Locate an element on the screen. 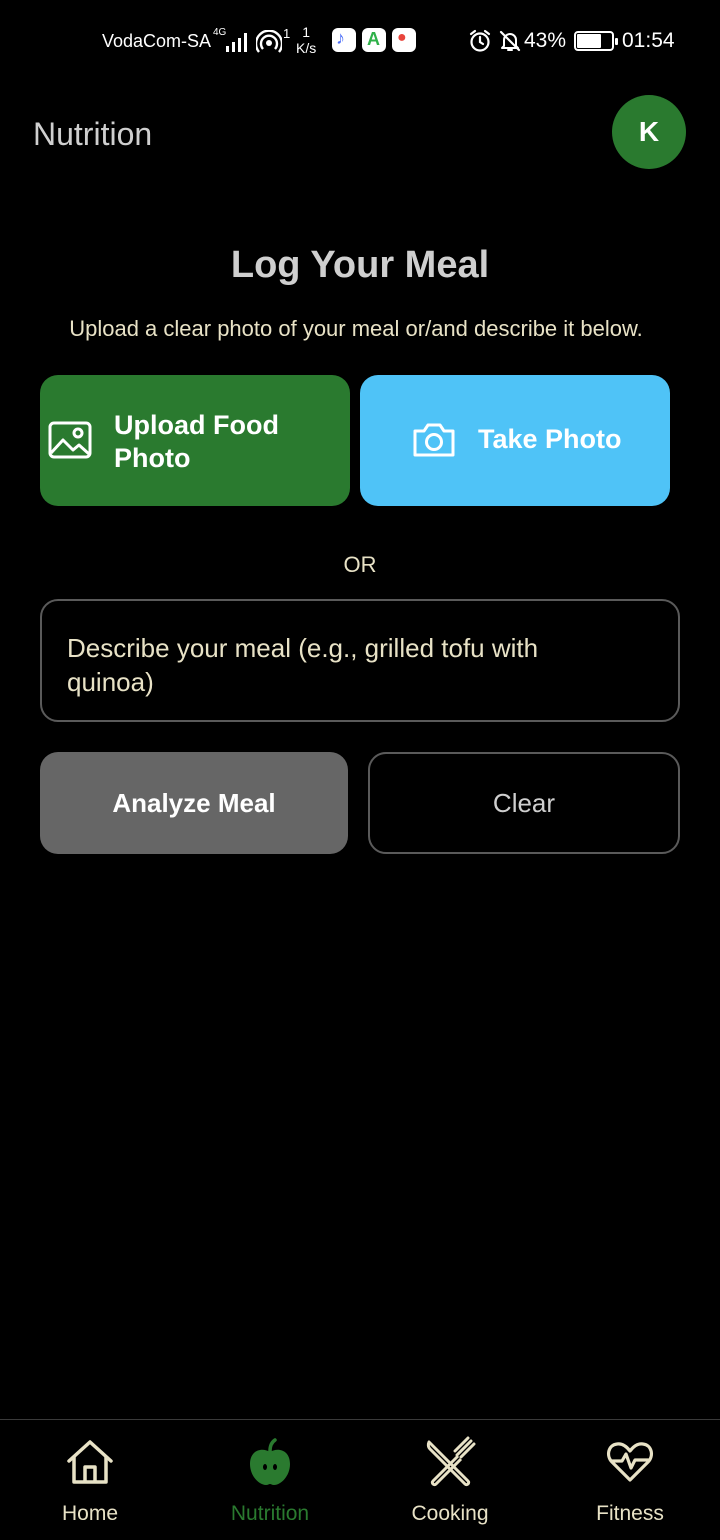 The image size is (720, 1540). hotspot-count: 1 is located at coordinates (287, 33).